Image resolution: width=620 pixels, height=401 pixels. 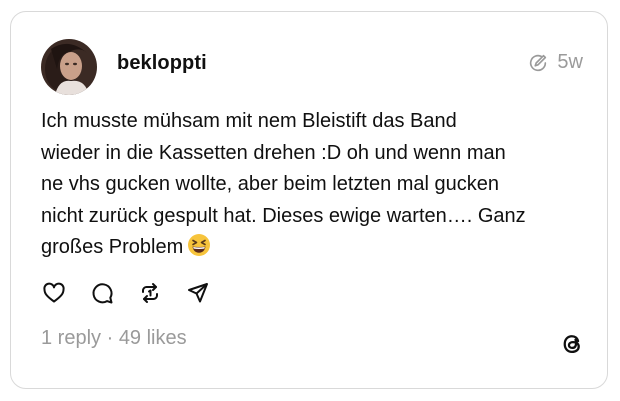 What do you see at coordinates (555, 62) in the screenshot?
I see `post-meta: 5w` at bounding box center [555, 62].